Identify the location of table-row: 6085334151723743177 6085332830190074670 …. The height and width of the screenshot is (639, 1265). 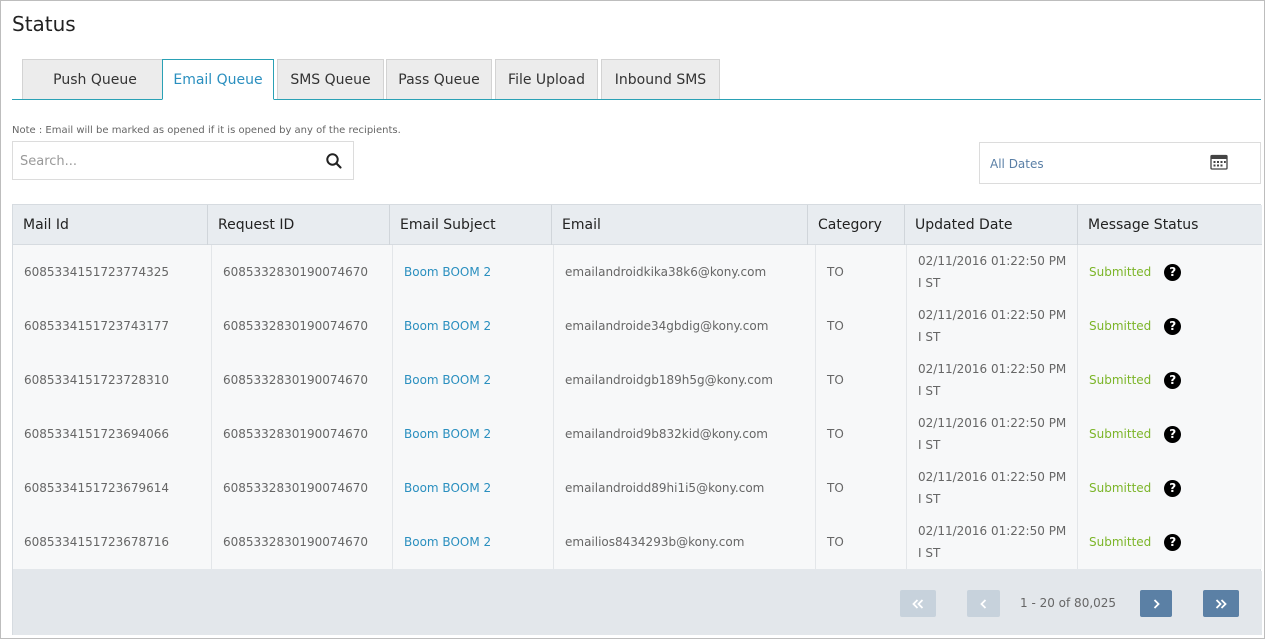
(637, 326).